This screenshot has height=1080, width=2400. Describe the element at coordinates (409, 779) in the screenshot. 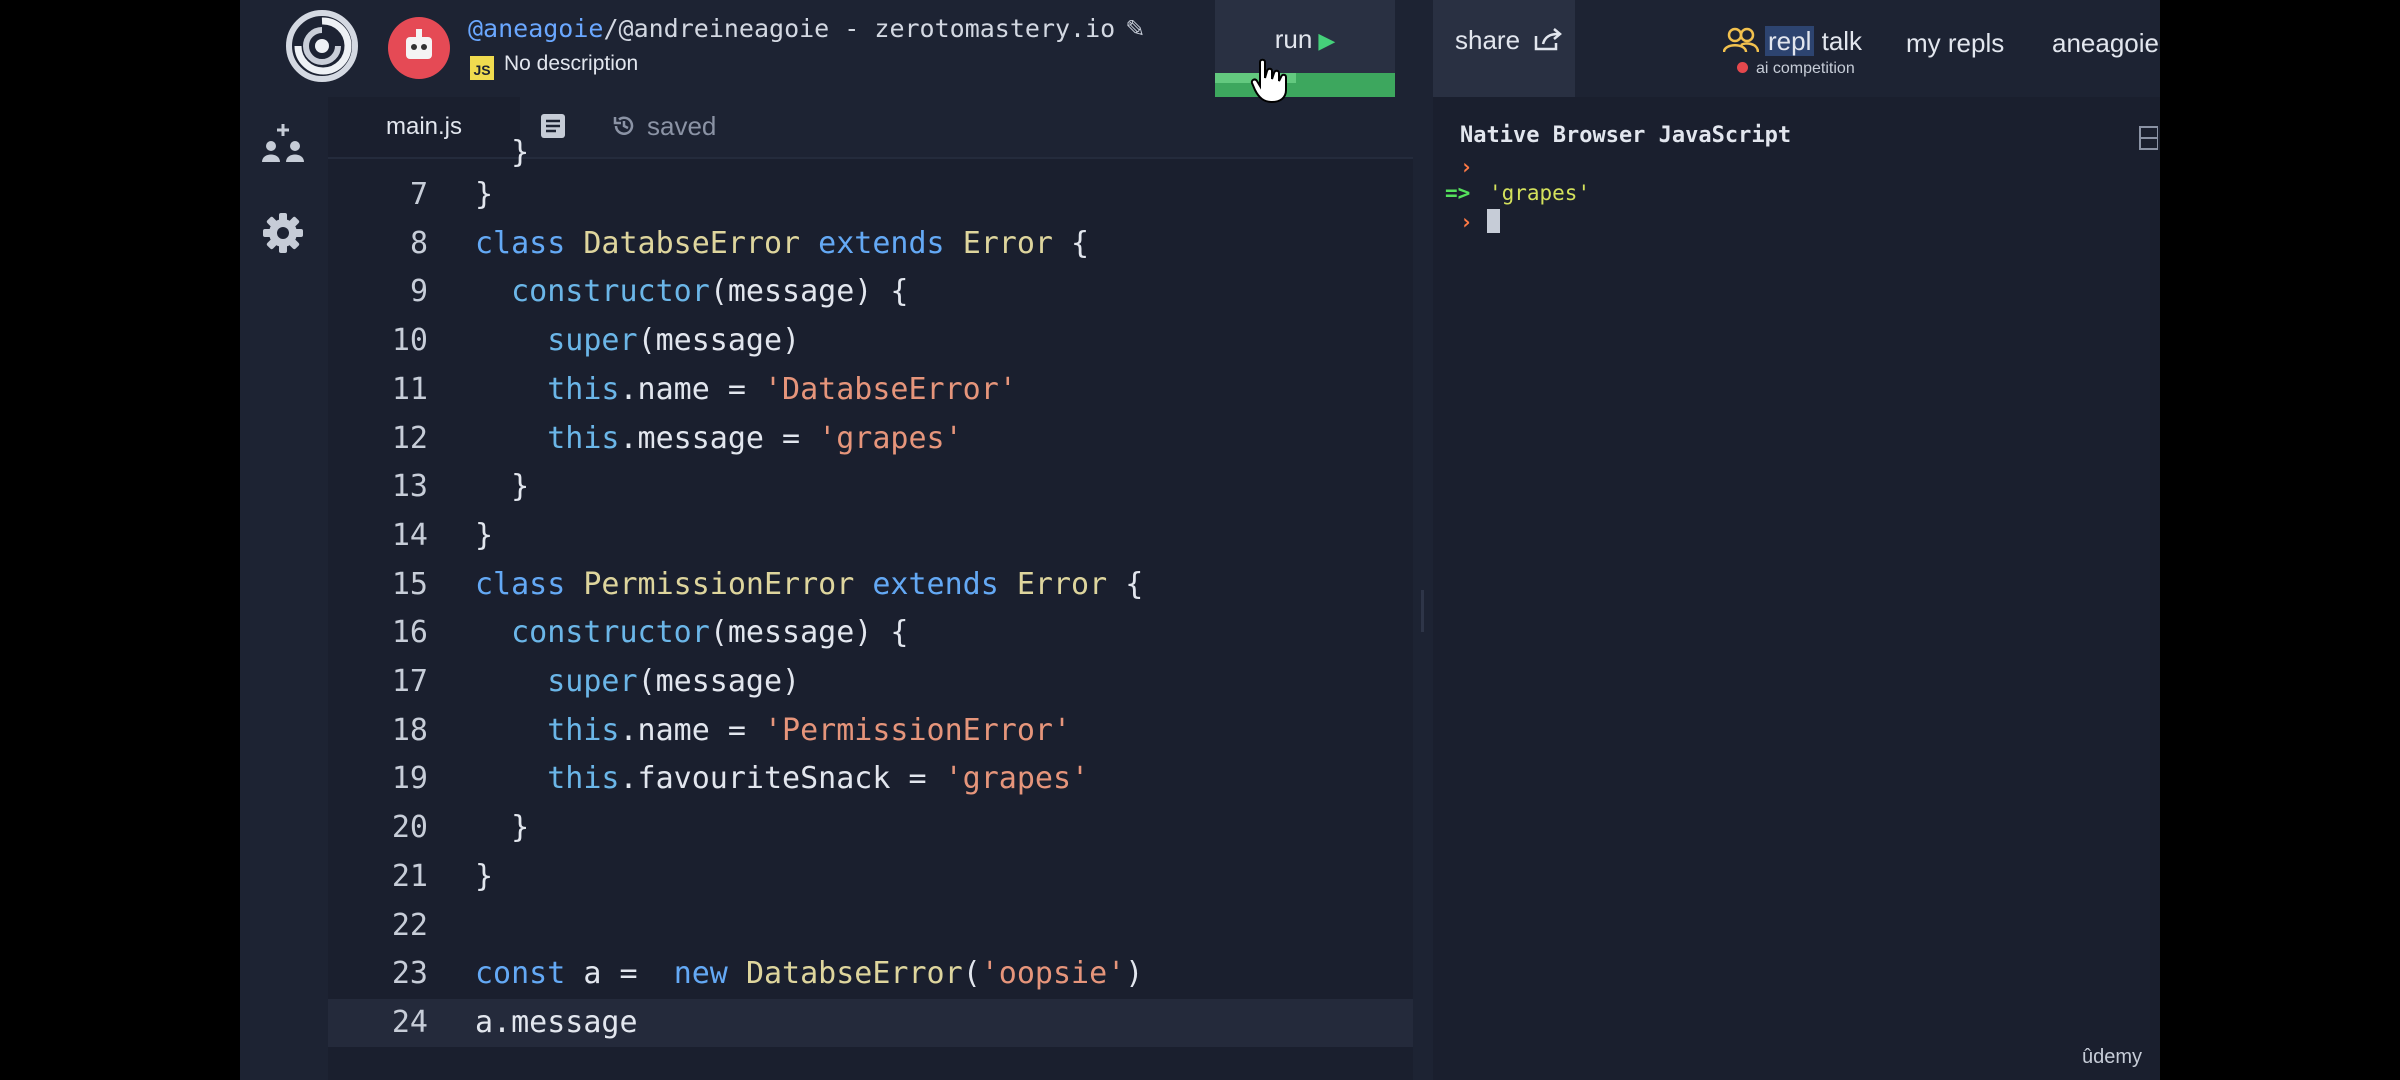

I see `line-number: 19` at that location.